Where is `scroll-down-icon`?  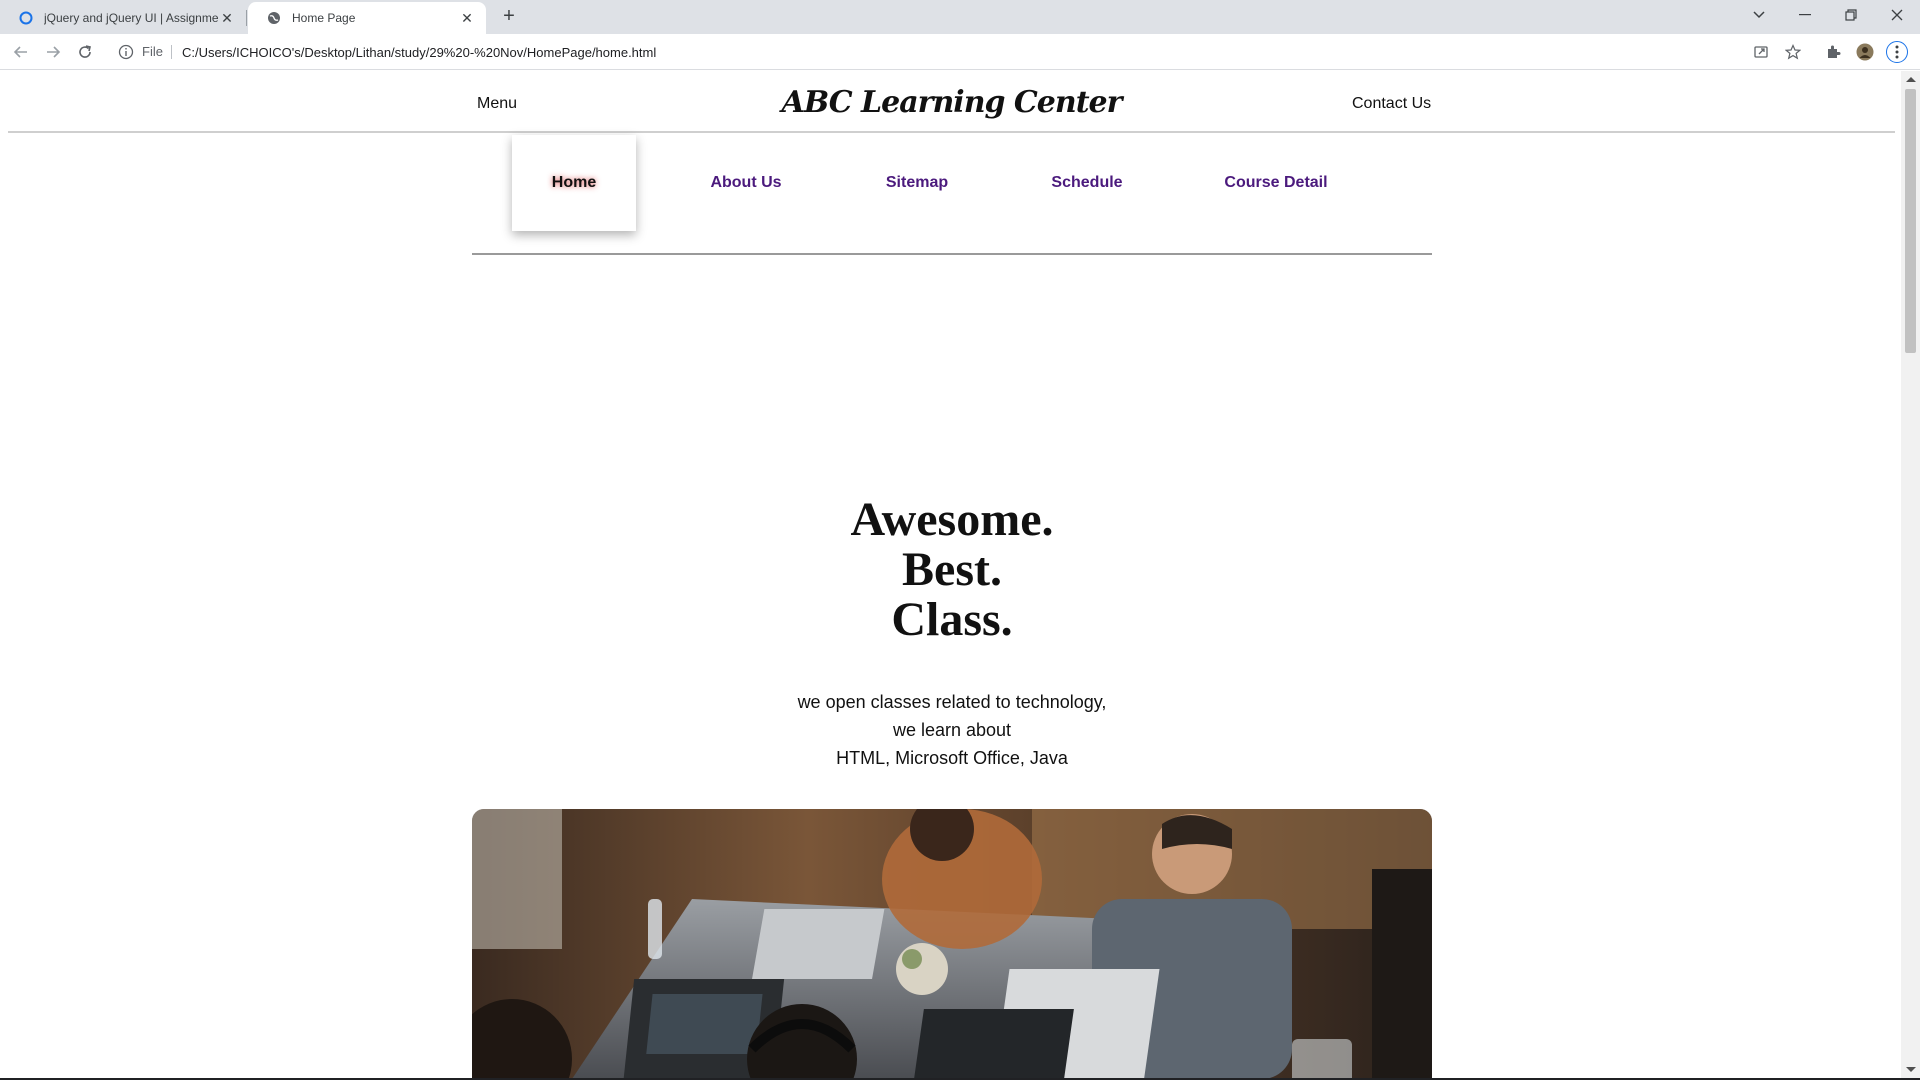
scroll-down-icon is located at coordinates (1911, 1069).